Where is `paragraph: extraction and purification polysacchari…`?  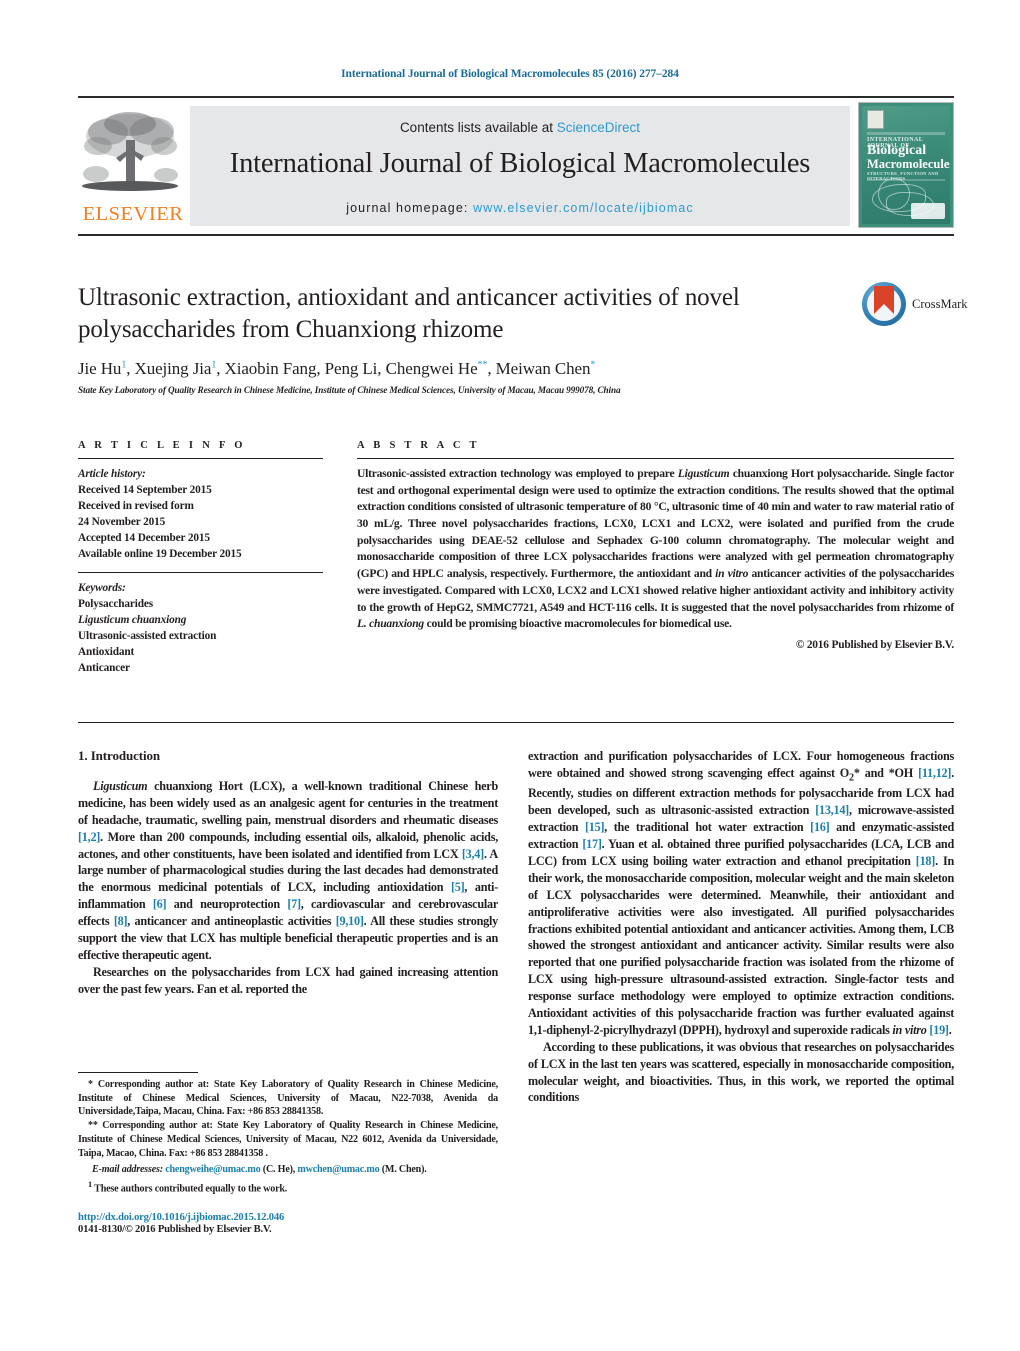
paragraph: extraction and purification polysacchari… is located at coordinates (741, 893).